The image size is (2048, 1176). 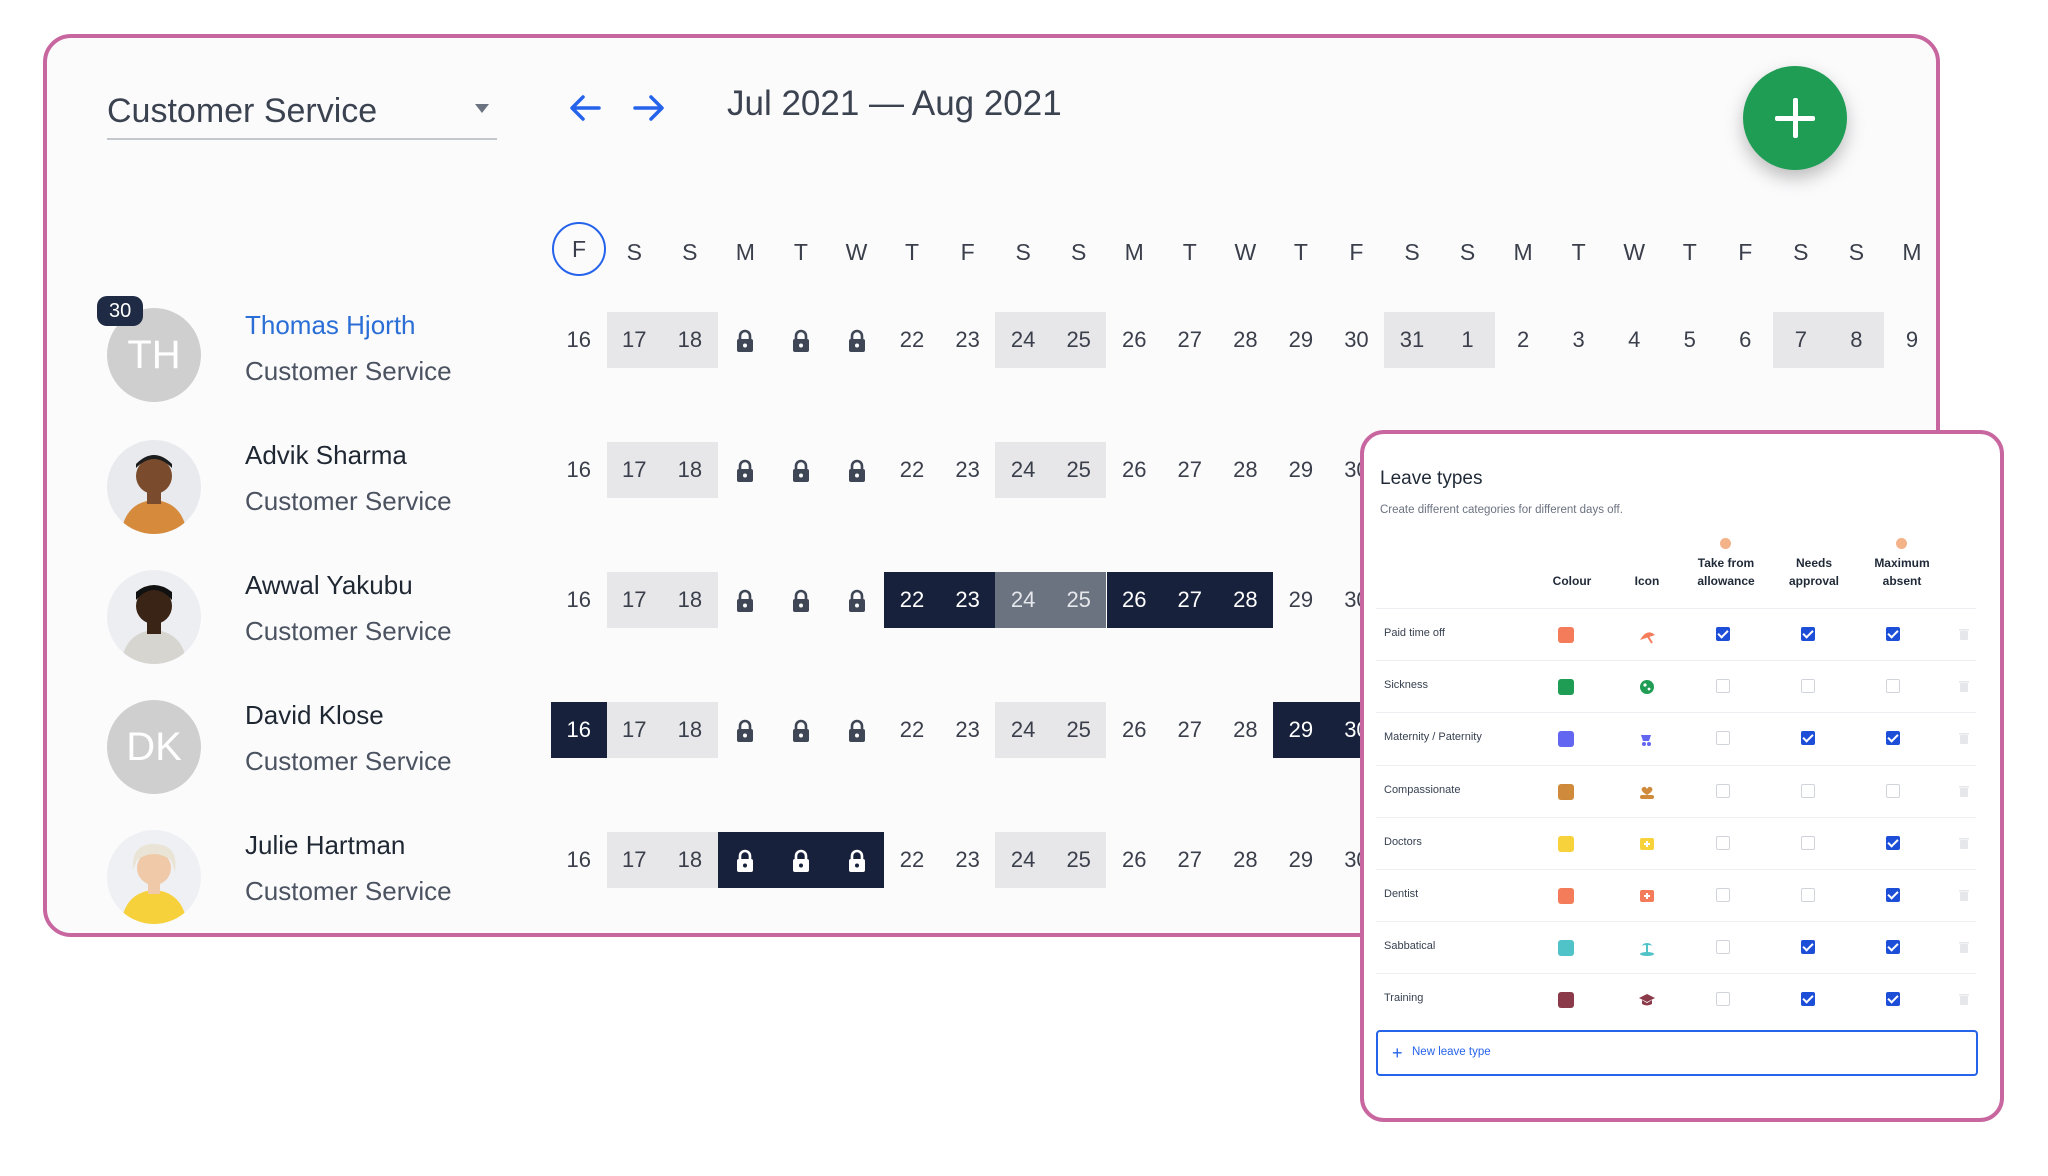 What do you see at coordinates (1690, 340) in the screenshot?
I see `day-cell: 5` at bounding box center [1690, 340].